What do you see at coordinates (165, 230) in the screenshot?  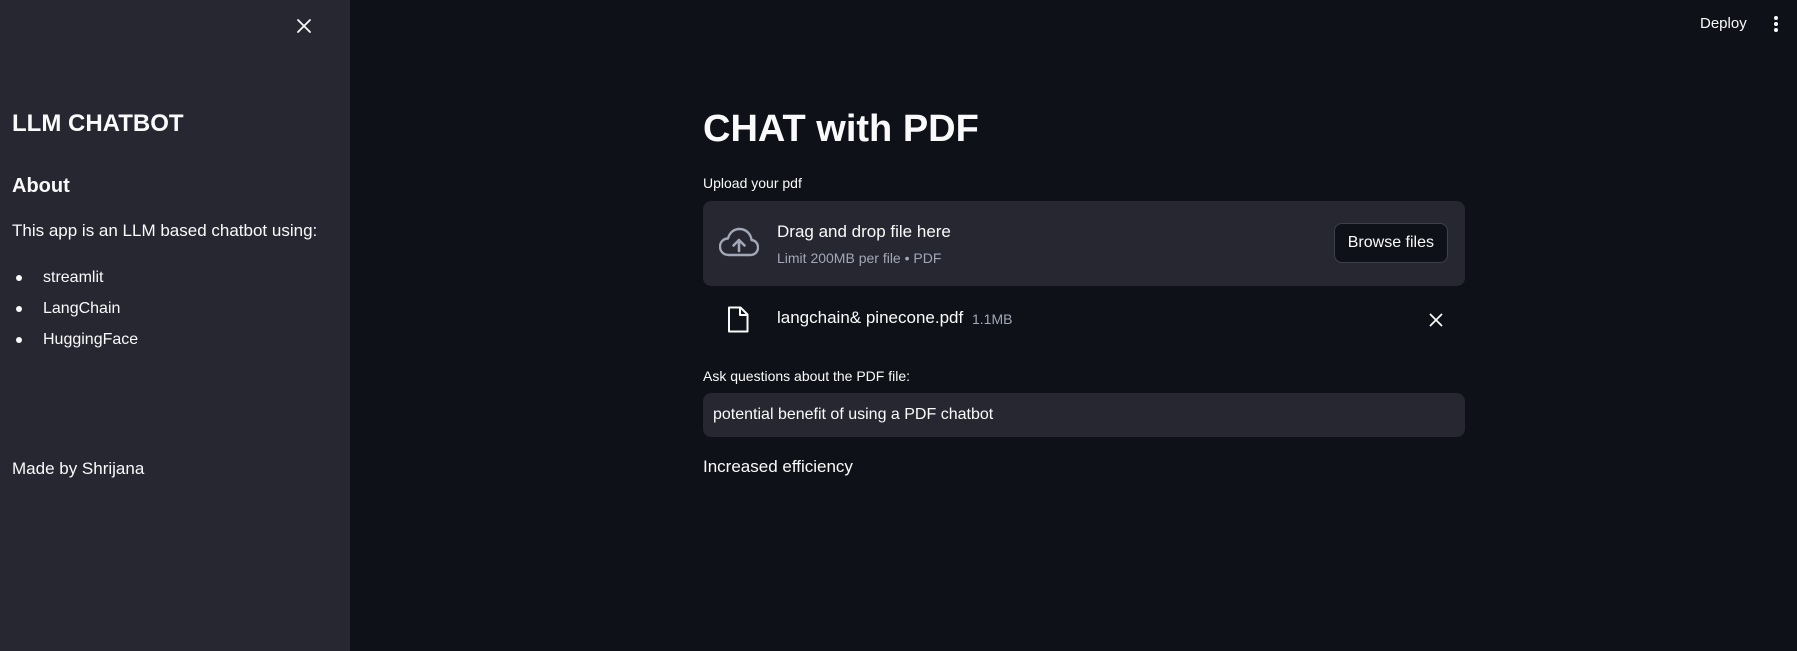 I see `about-description: This app is an LLM based chatbot using:` at bounding box center [165, 230].